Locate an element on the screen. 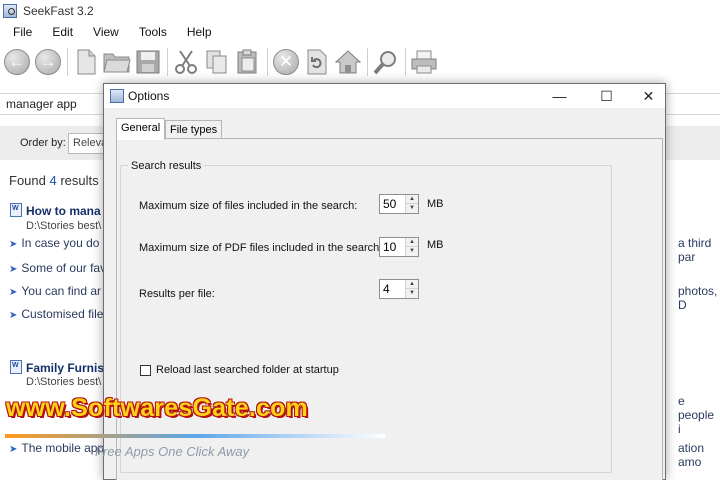 This screenshot has height=480, width=720. maximize-button: ☐ is located at coordinates (606, 96).